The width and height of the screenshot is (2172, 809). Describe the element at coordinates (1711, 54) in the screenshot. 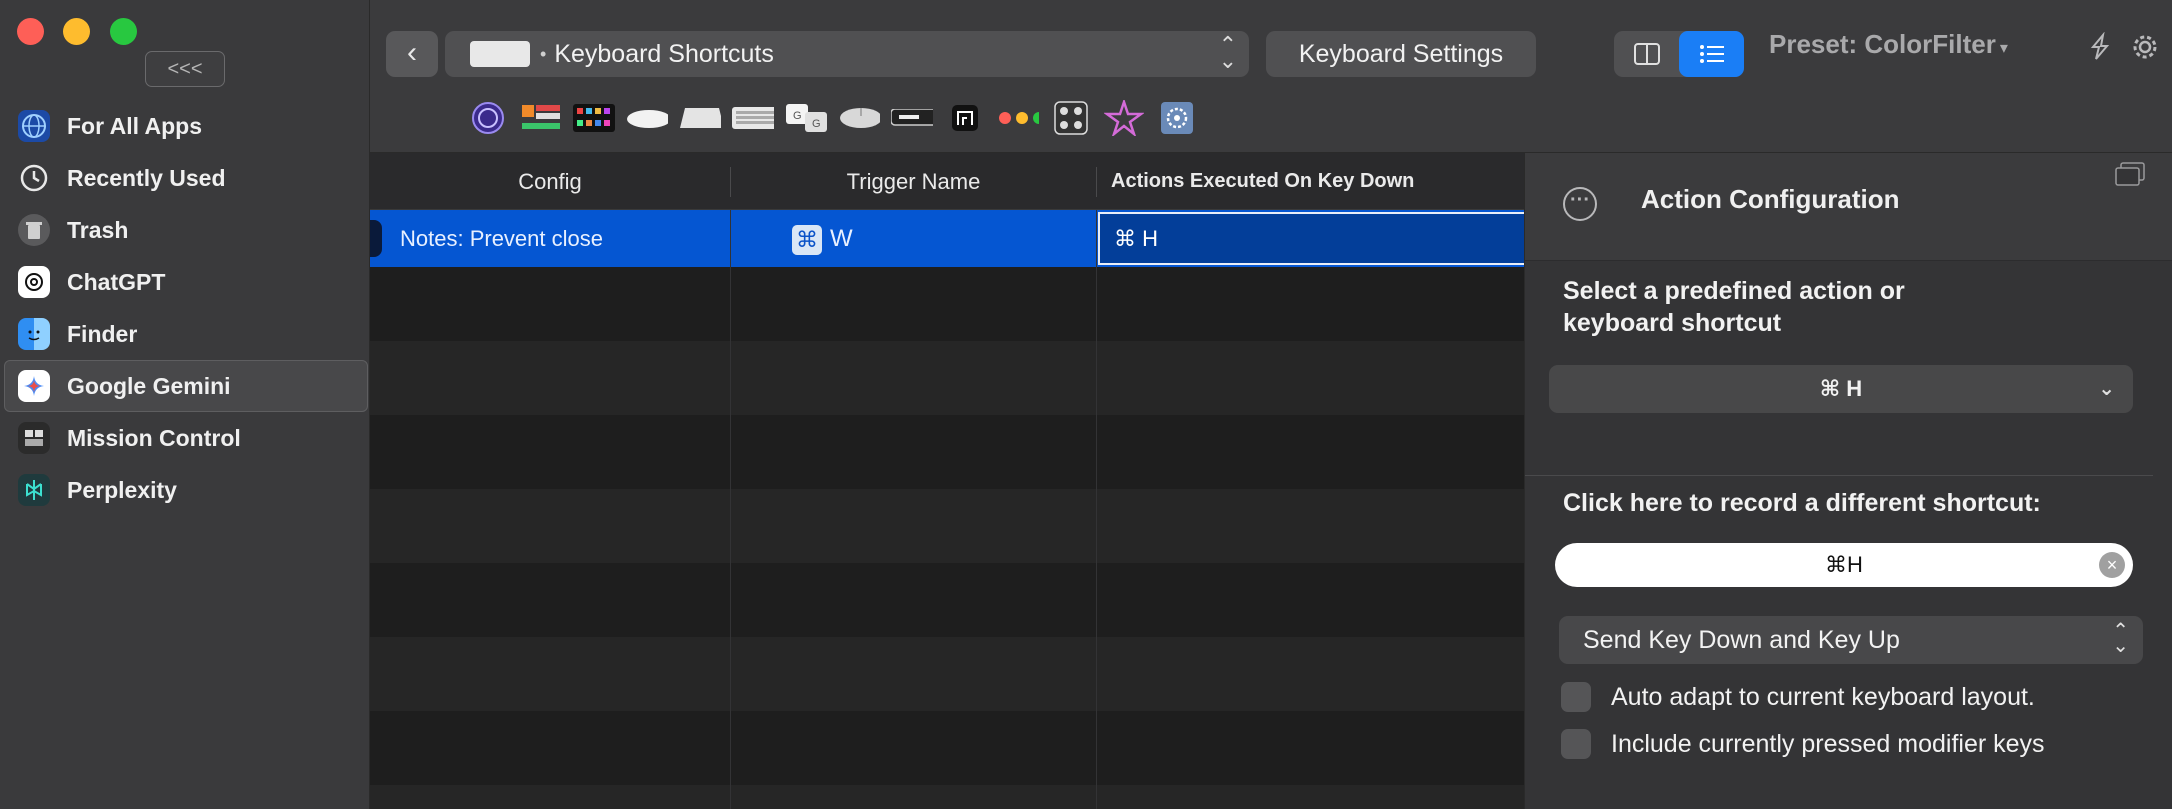

I see `list-view-button` at that location.